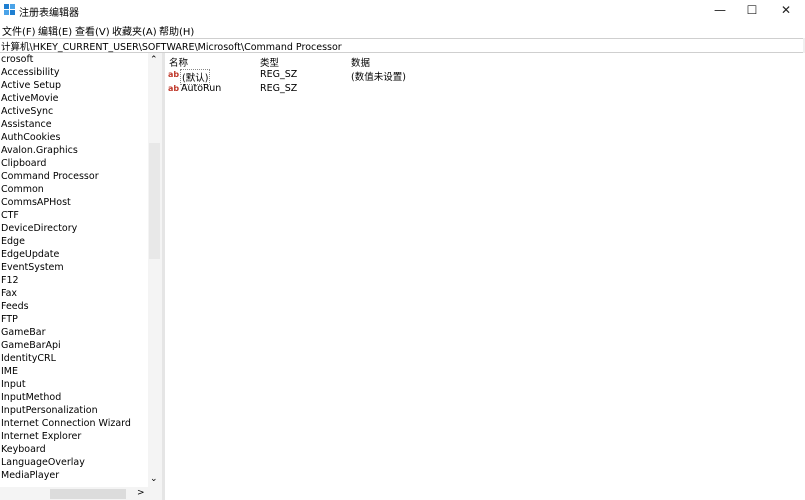 This screenshot has width=805, height=500. I want to click on scroll-down-icon: ⌄, so click(154, 479).